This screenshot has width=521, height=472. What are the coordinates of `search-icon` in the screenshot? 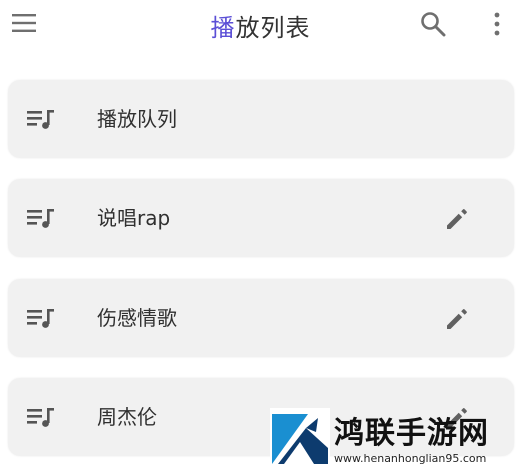 It's located at (433, 24).